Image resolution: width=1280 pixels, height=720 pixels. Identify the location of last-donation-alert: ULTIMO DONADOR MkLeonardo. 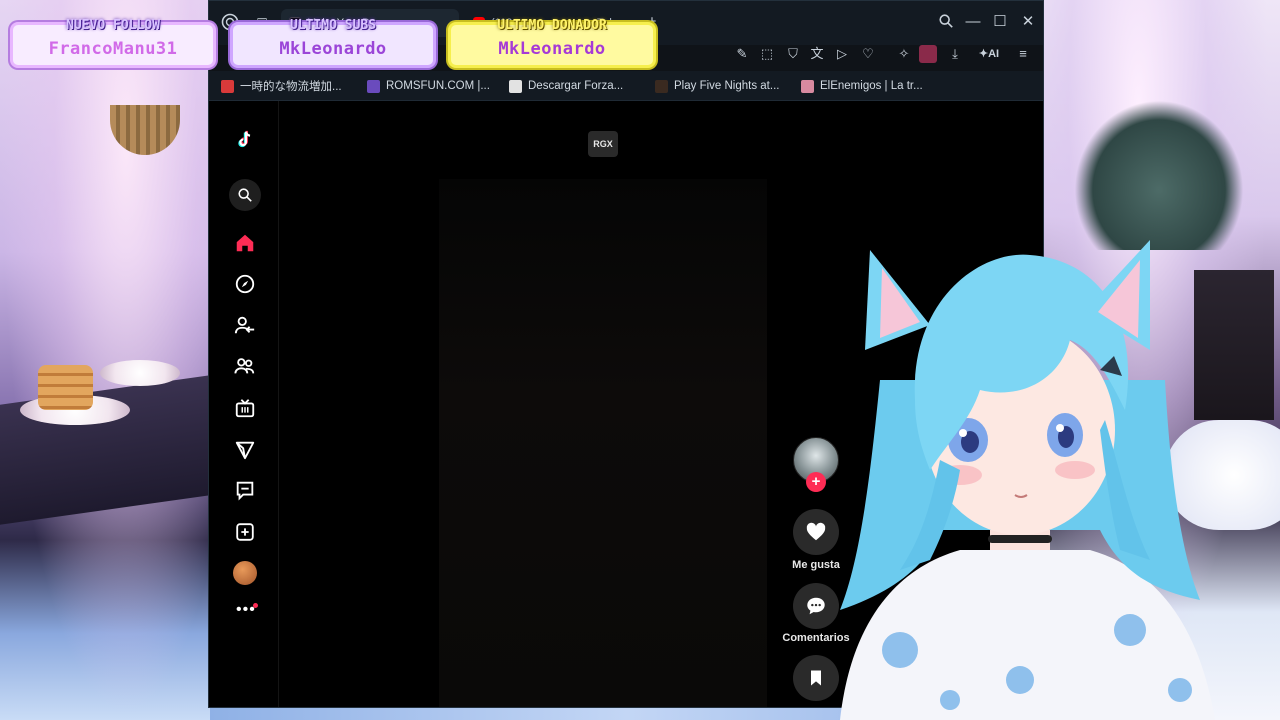
(552, 43).